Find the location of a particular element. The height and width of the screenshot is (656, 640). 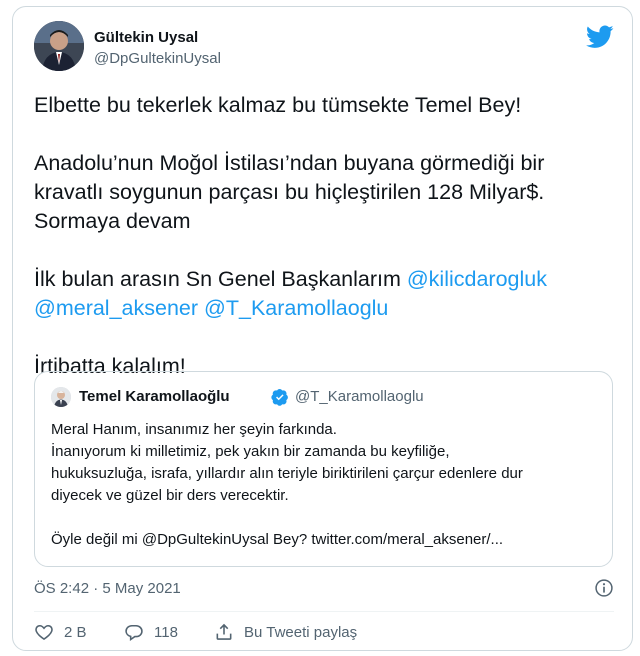

twitter-bird-icon is located at coordinates (600, 37).